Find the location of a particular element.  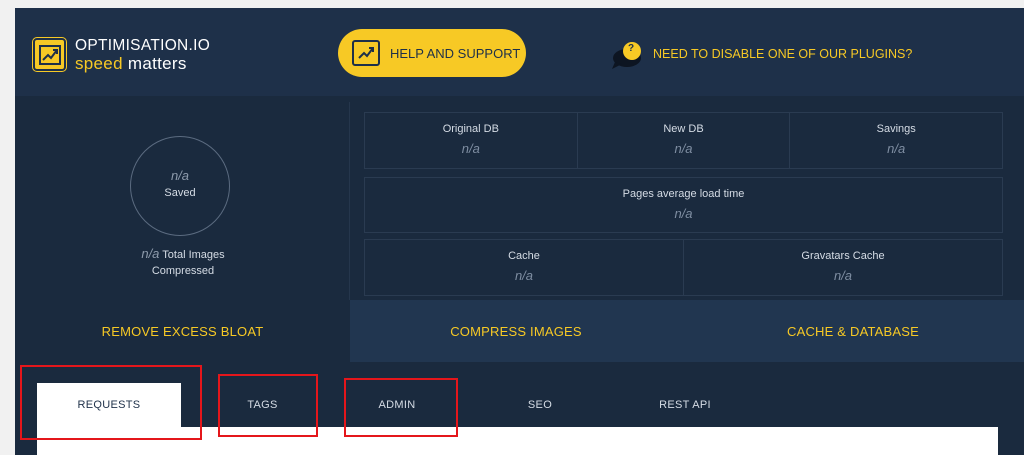

images-compressed-stat: n/a Total Images Compressed is located at coordinates (183, 262).